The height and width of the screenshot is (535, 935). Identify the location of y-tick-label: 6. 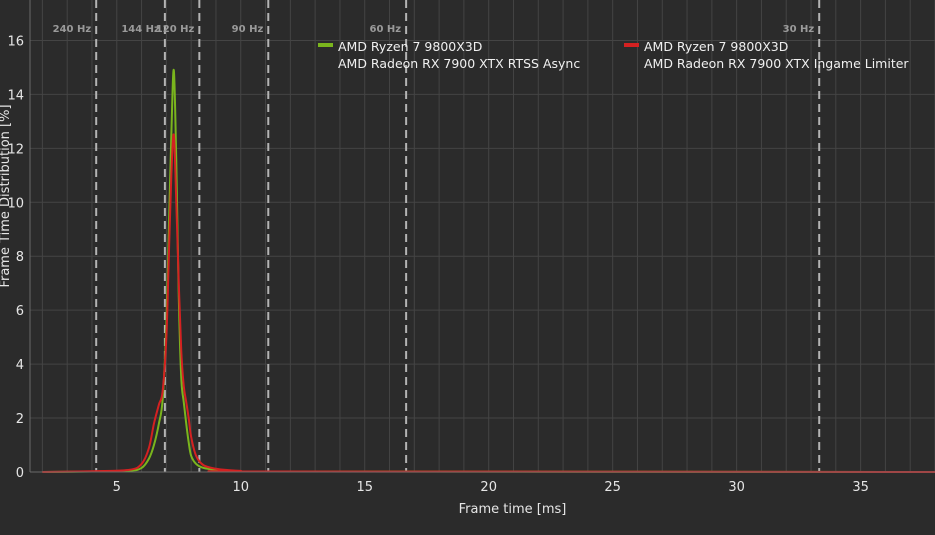
(20, 311).